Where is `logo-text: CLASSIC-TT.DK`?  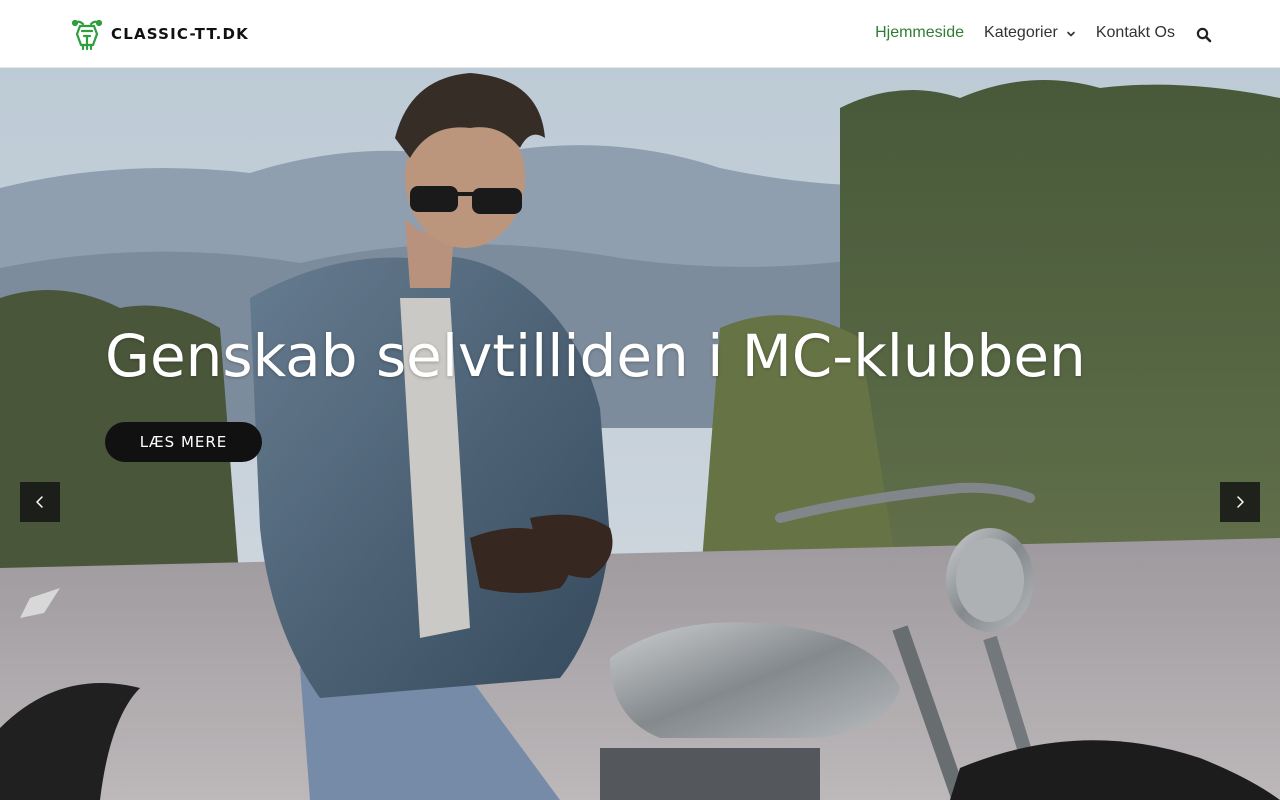
logo-text: CLASSIC-TT.DK is located at coordinates (180, 33).